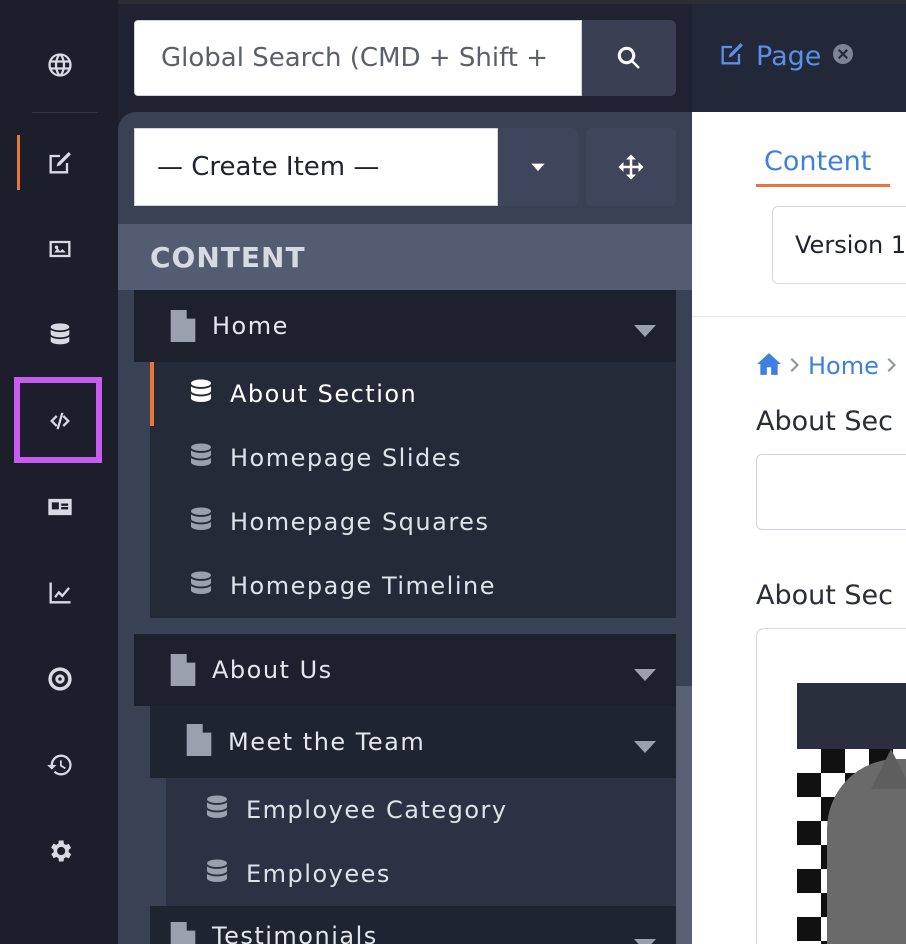 This screenshot has width=906, height=944. I want to click on editor-divider, so click(799, 316).